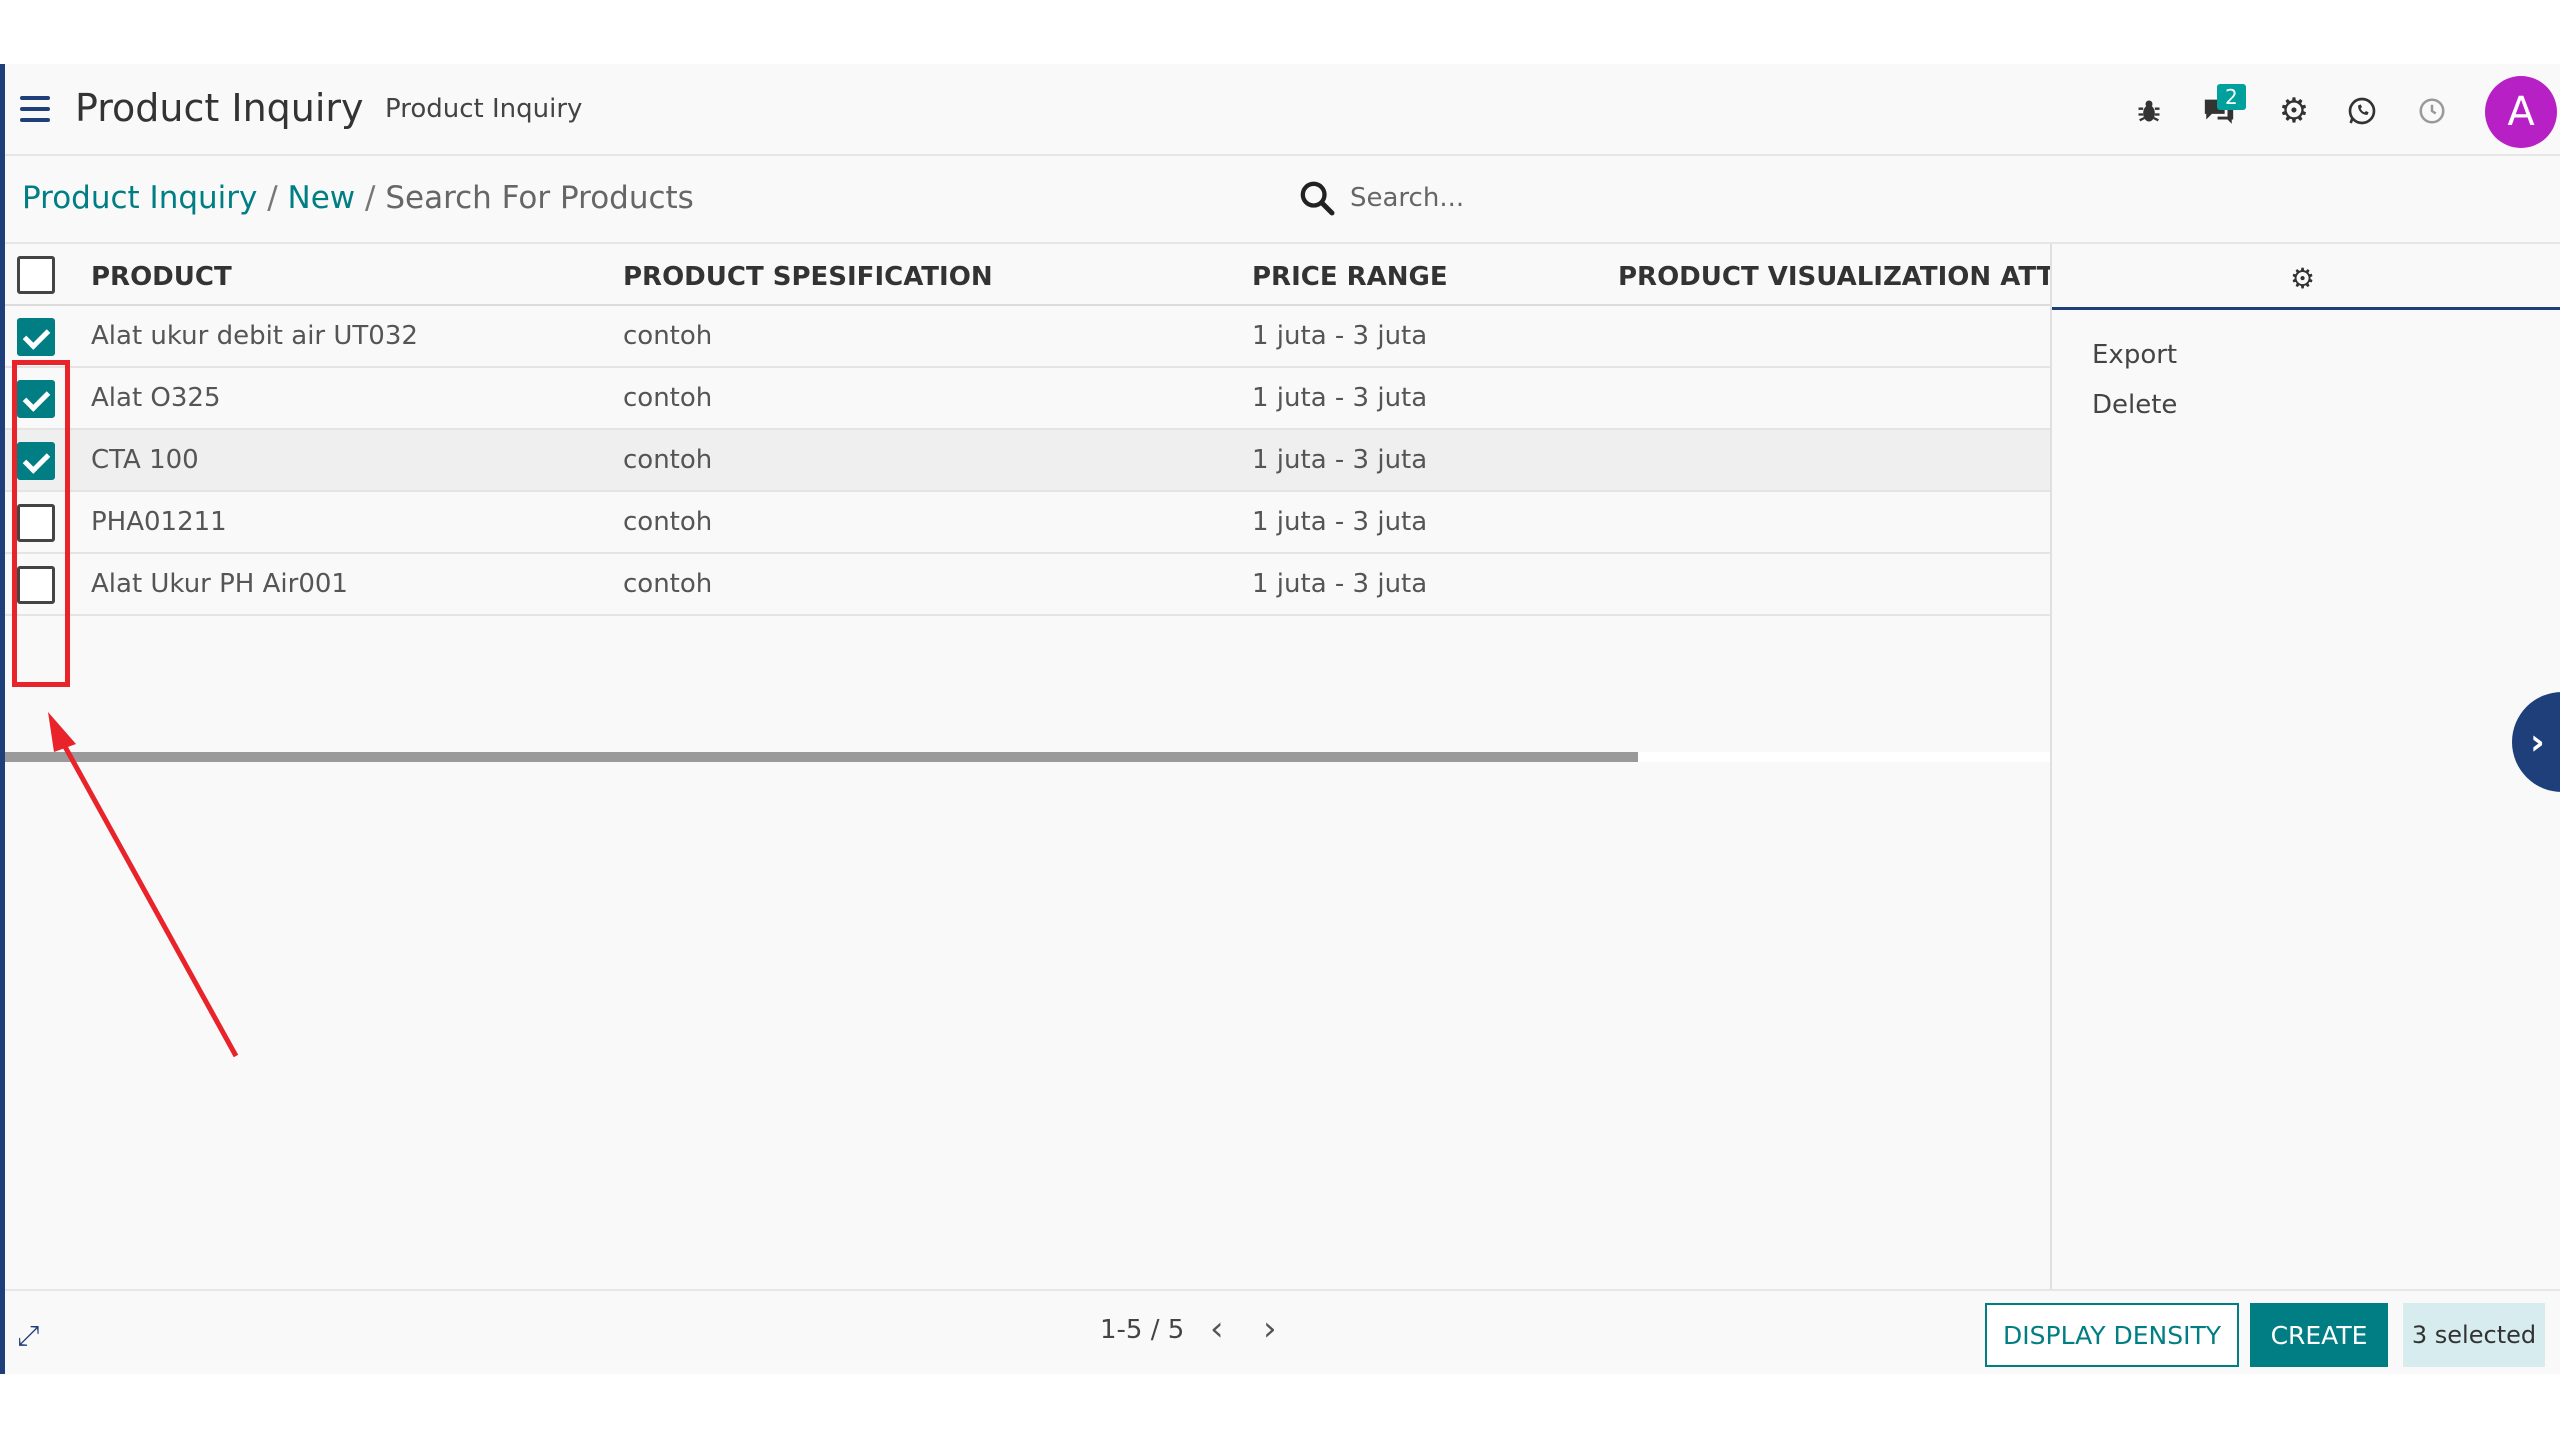 This screenshot has height=1440, width=2560. I want to click on search-icon, so click(1317, 198).